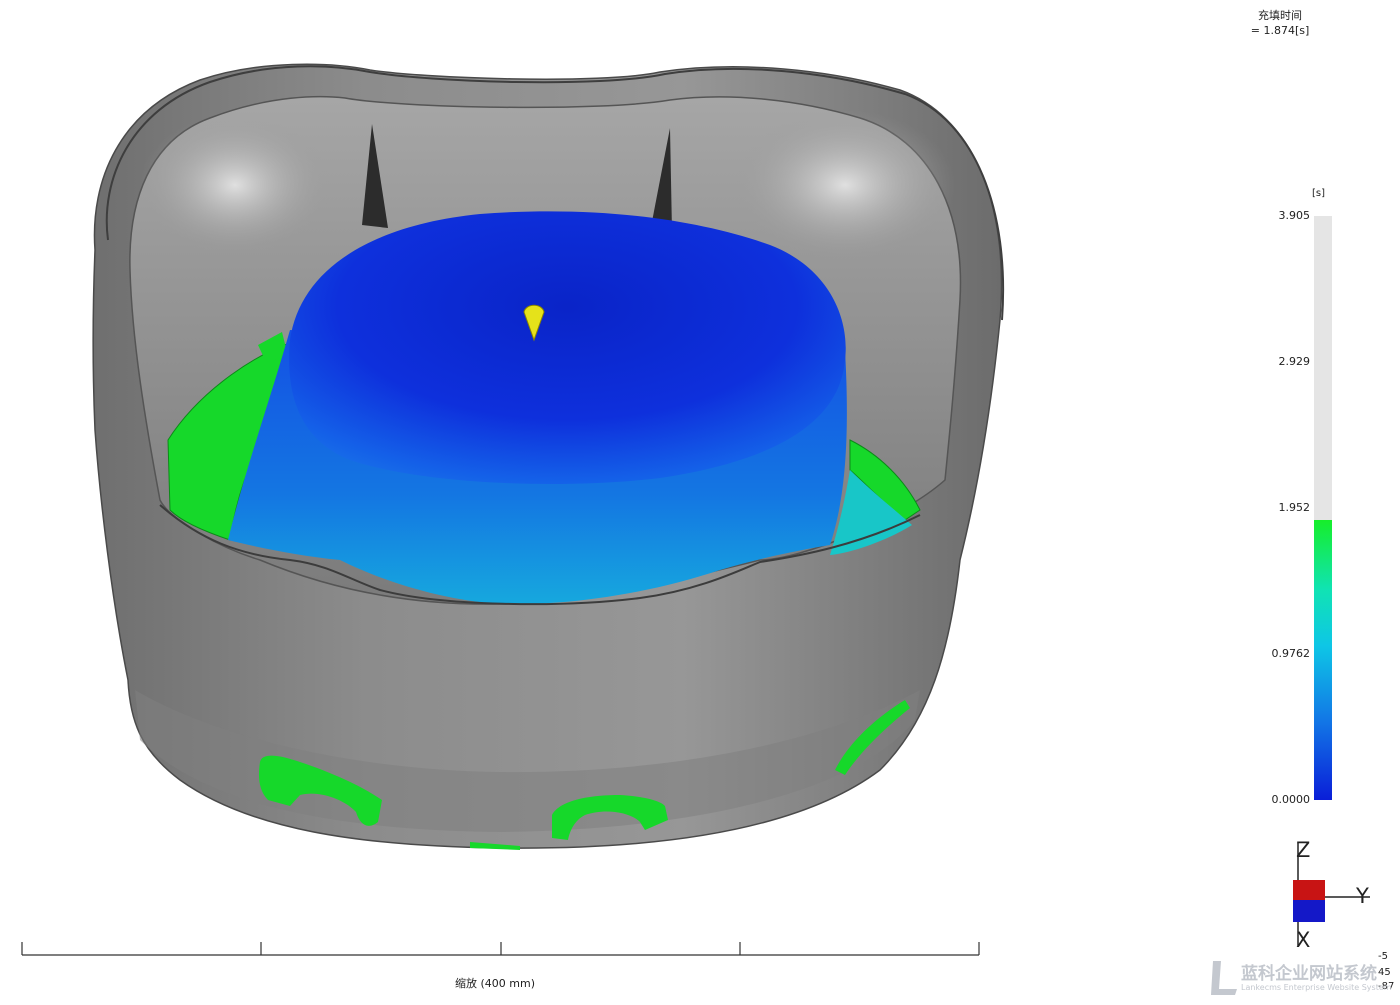 Image resolution: width=1400 pixels, height=1005 pixels. I want to click on triad-cube-front, so click(1309, 911).